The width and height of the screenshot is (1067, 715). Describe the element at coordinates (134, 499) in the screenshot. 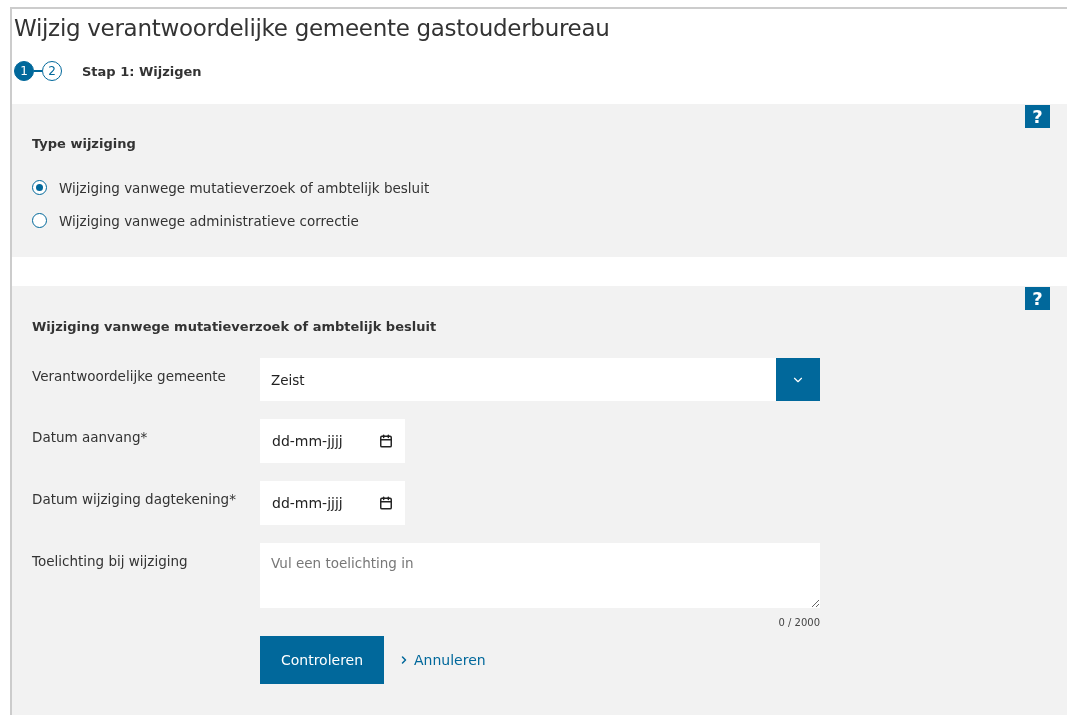

I see `field-label: Datum wijziging dagtekening*` at that location.